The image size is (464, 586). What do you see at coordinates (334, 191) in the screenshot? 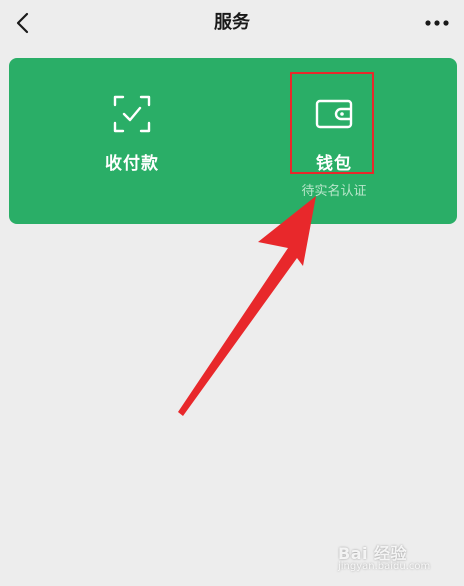
I see `wallet-status-text: 待实名认证` at bounding box center [334, 191].